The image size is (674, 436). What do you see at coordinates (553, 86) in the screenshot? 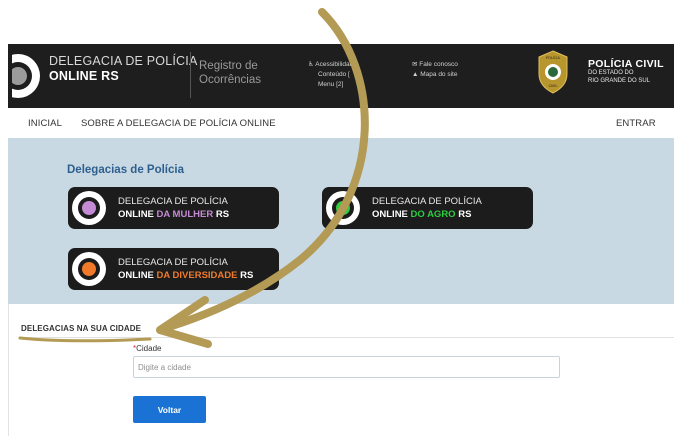
I see `svg-text: CIVIL` at bounding box center [553, 86].